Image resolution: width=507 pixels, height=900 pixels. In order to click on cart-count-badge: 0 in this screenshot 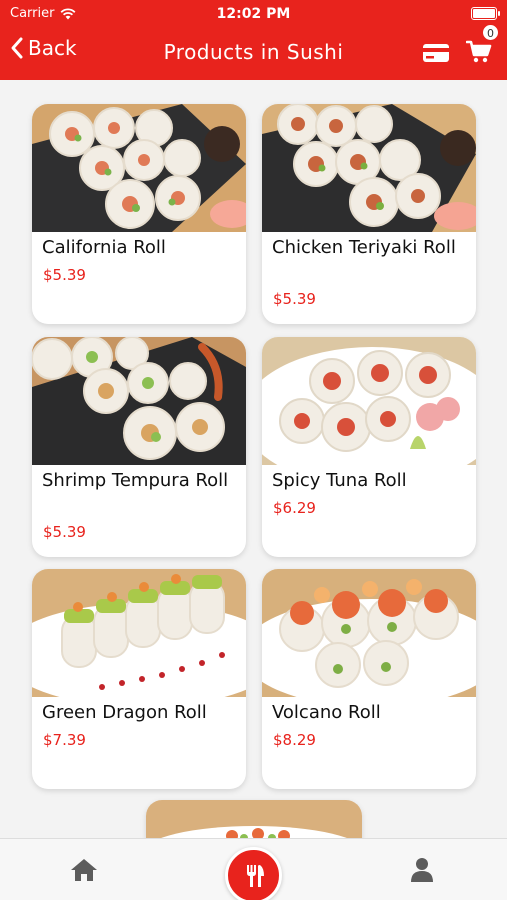, I will do `click(490, 32)`.